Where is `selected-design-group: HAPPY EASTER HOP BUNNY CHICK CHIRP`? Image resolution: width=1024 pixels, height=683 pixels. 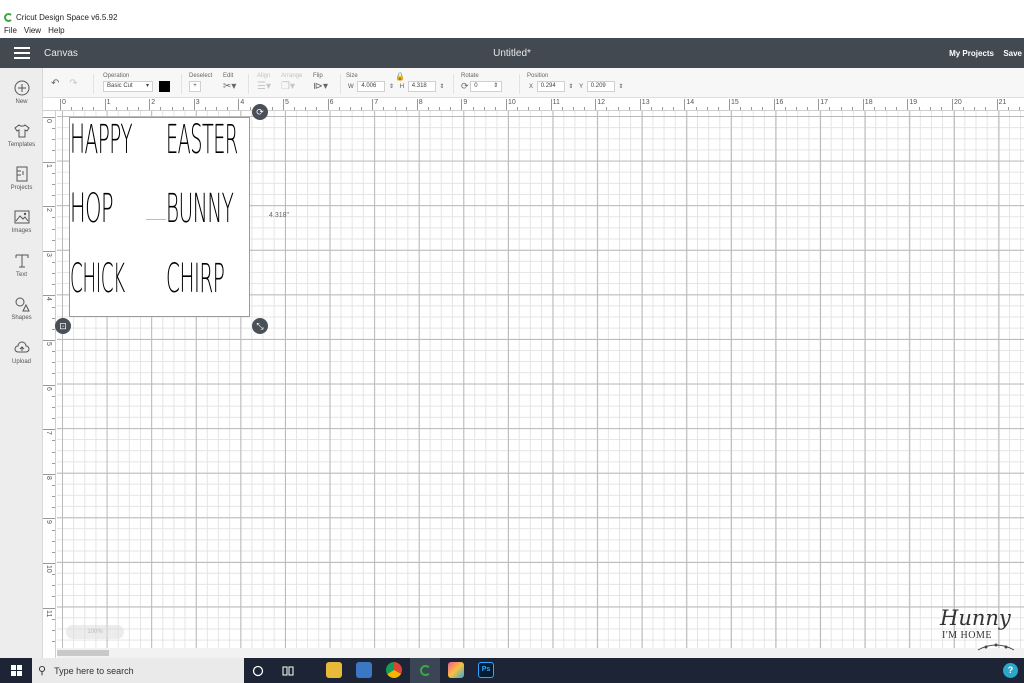 selected-design-group: HAPPY EASTER HOP BUNNY CHICK CHIRP is located at coordinates (159, 217).